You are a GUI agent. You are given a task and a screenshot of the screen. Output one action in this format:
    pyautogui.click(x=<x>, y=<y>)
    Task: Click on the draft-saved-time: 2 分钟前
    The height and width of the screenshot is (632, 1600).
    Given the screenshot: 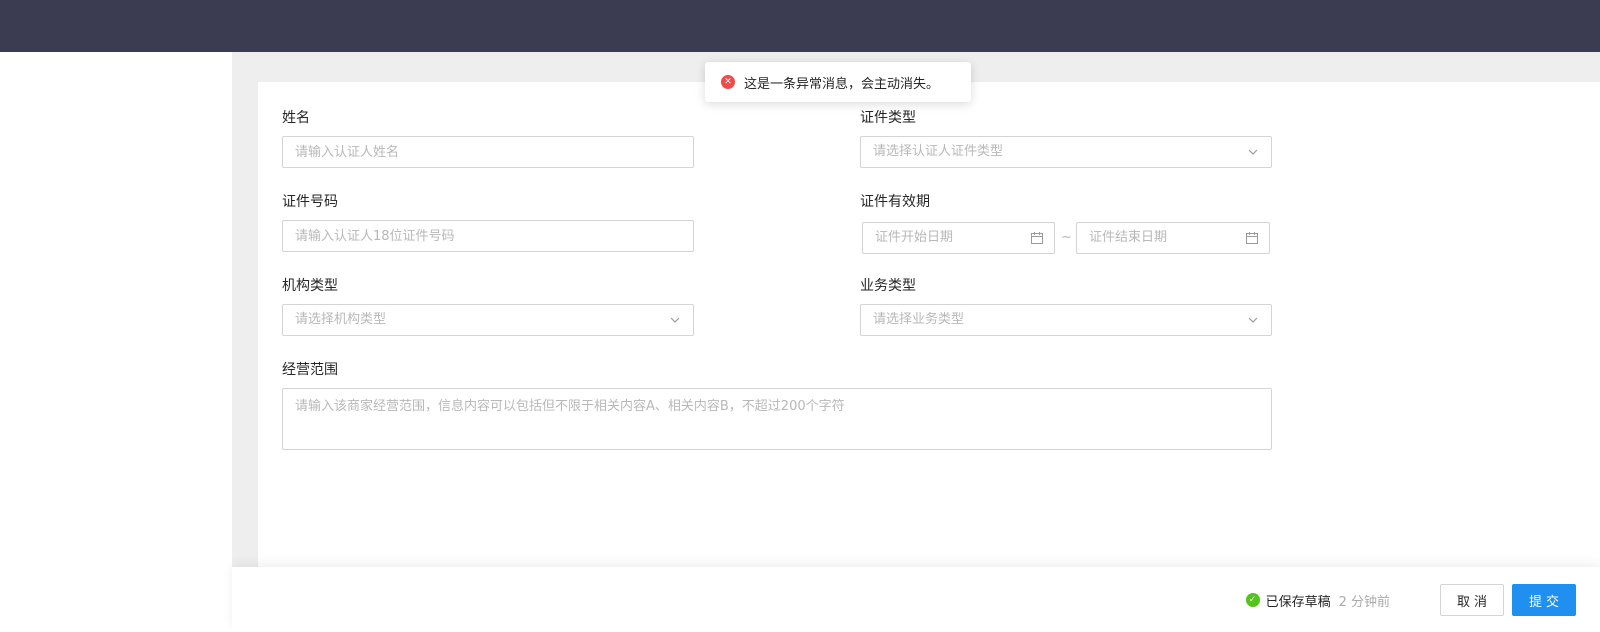 What is the action you would take?
    pyautogui.click(x=1364, y=602)
    